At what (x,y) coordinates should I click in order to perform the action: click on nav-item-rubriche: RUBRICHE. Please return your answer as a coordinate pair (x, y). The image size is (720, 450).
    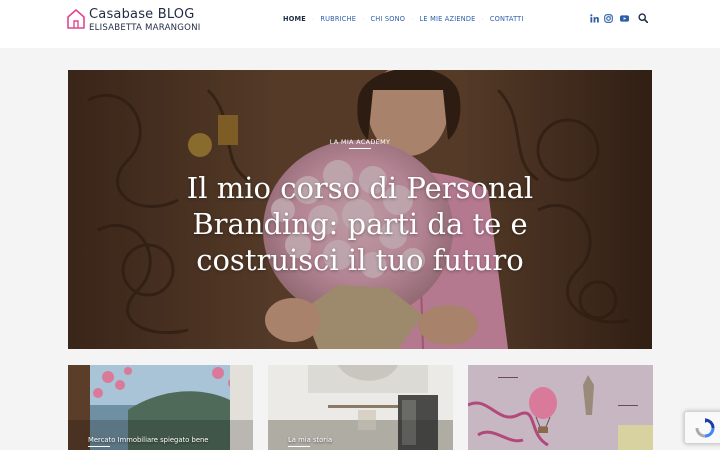
    Looking at the image, I should click on (338, 19).